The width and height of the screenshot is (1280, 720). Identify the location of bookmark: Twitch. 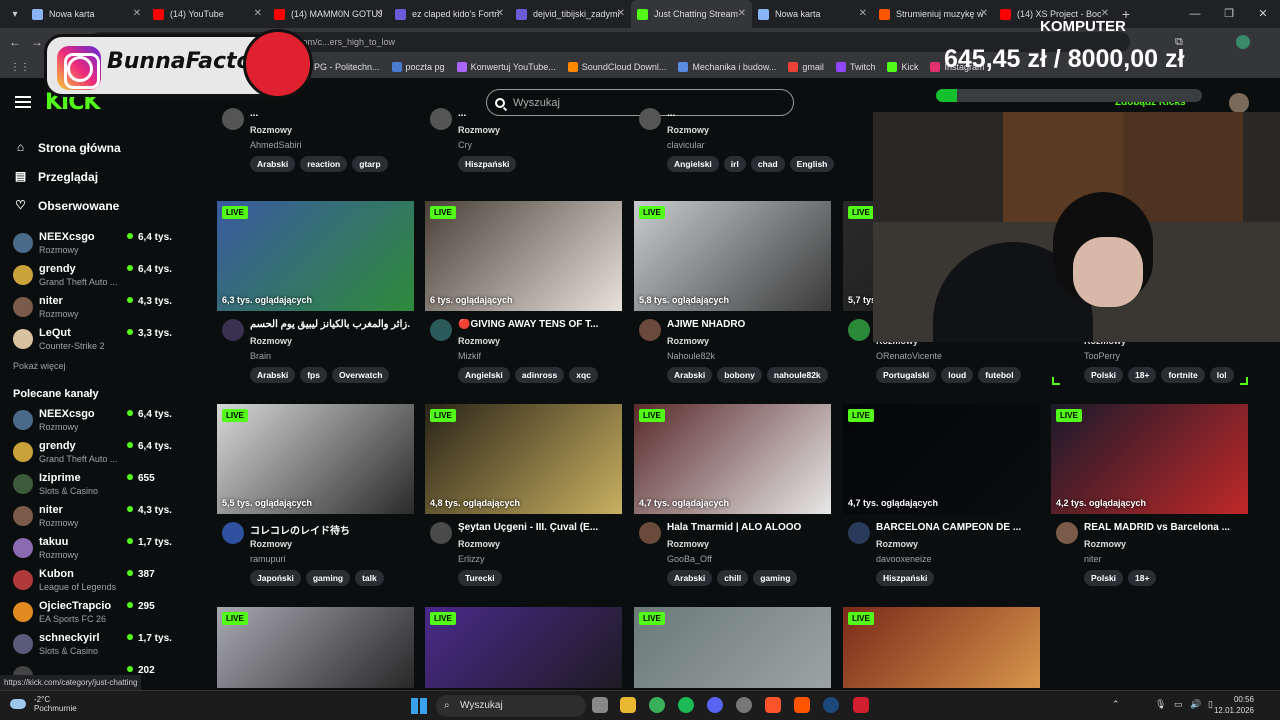
(855, 67).